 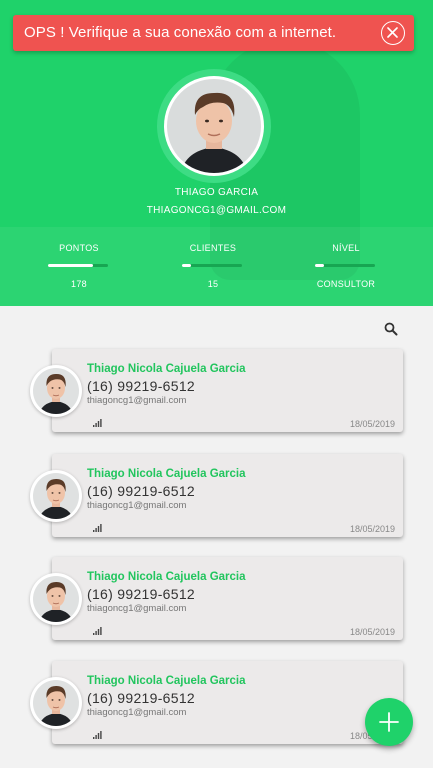 I want to click on stat-label: CLIENTES, so click(x=213, y=248).